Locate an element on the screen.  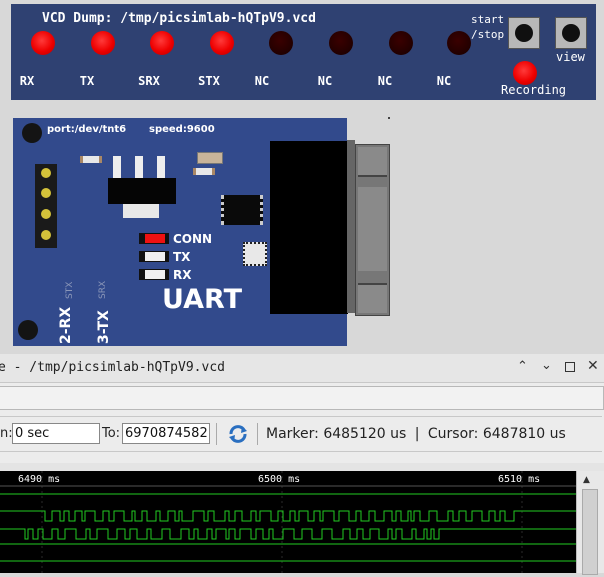
chevron-up-icon: ⌃ is located at coordinates (522, 366).